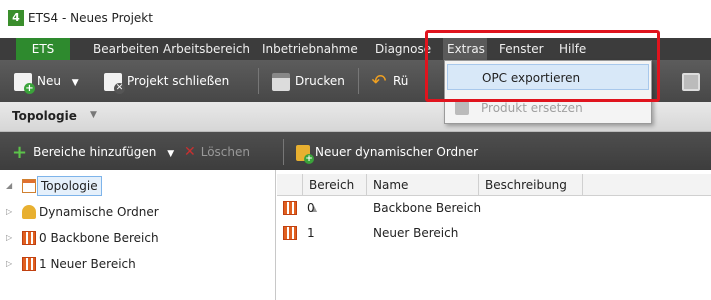 This screenshot has width=711, height=300. Describe the element at coordinates (16, 18) in the screenshot. I see `ets-app-icon: 4` at that location.